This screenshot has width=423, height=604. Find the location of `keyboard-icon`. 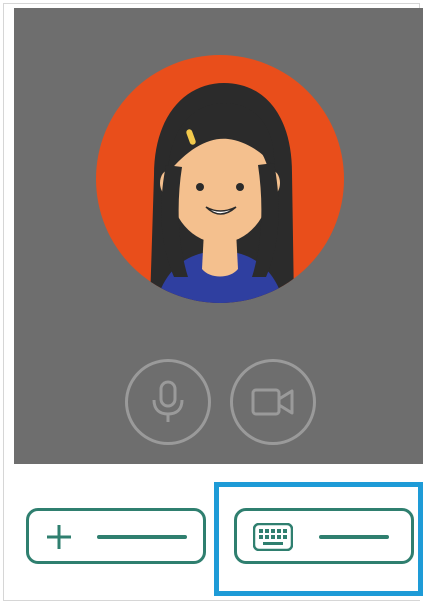

keyboard-icon is located at coordinates (273, 537).